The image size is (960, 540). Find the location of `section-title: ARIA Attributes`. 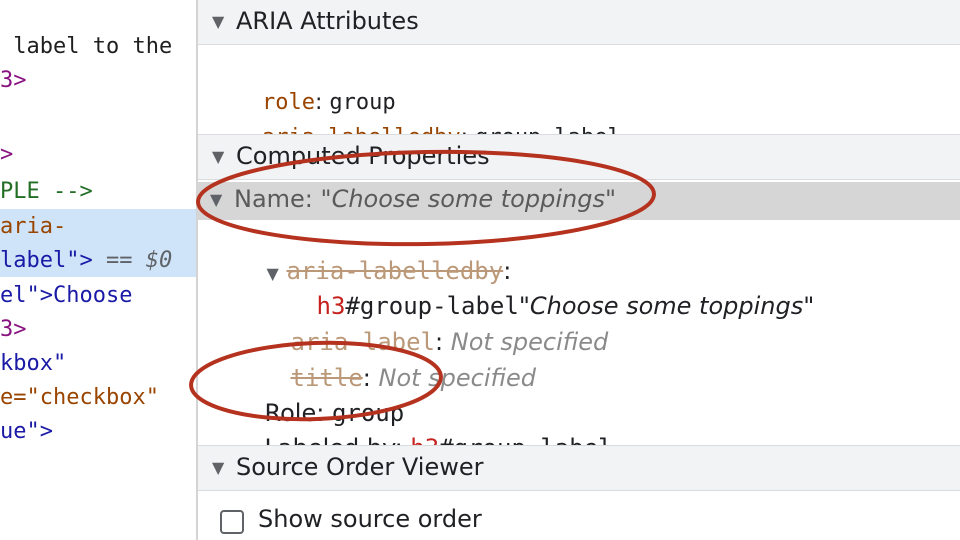

section-title: ARIA Attributes is located at coordinates (327, 21).